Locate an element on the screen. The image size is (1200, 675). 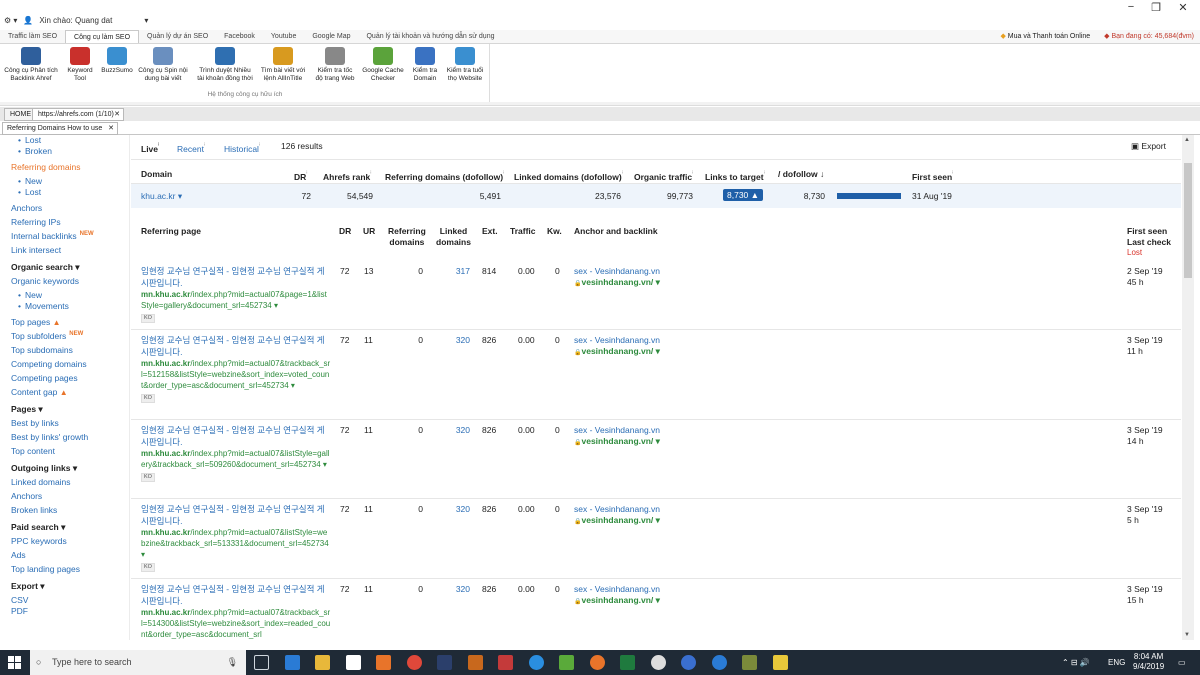
col-organic-traffic: Organic trafficⁱ is located at coordinates (663, 175).